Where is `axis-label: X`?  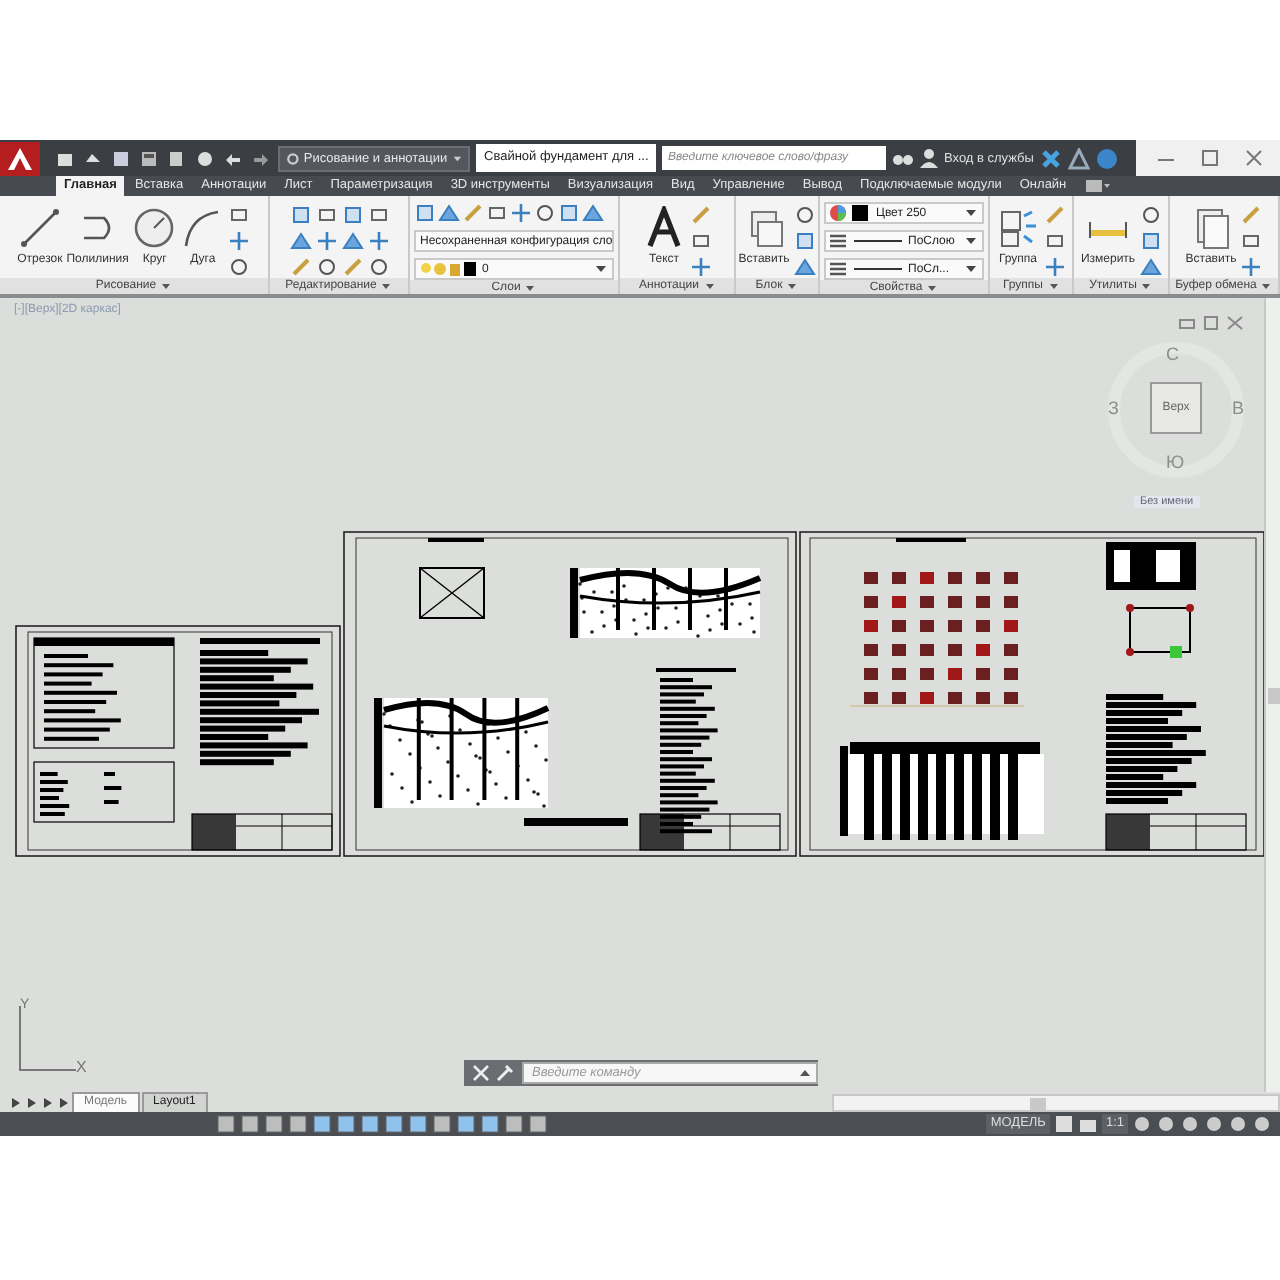
axis-label: X is located at coordinates (81, 1067).